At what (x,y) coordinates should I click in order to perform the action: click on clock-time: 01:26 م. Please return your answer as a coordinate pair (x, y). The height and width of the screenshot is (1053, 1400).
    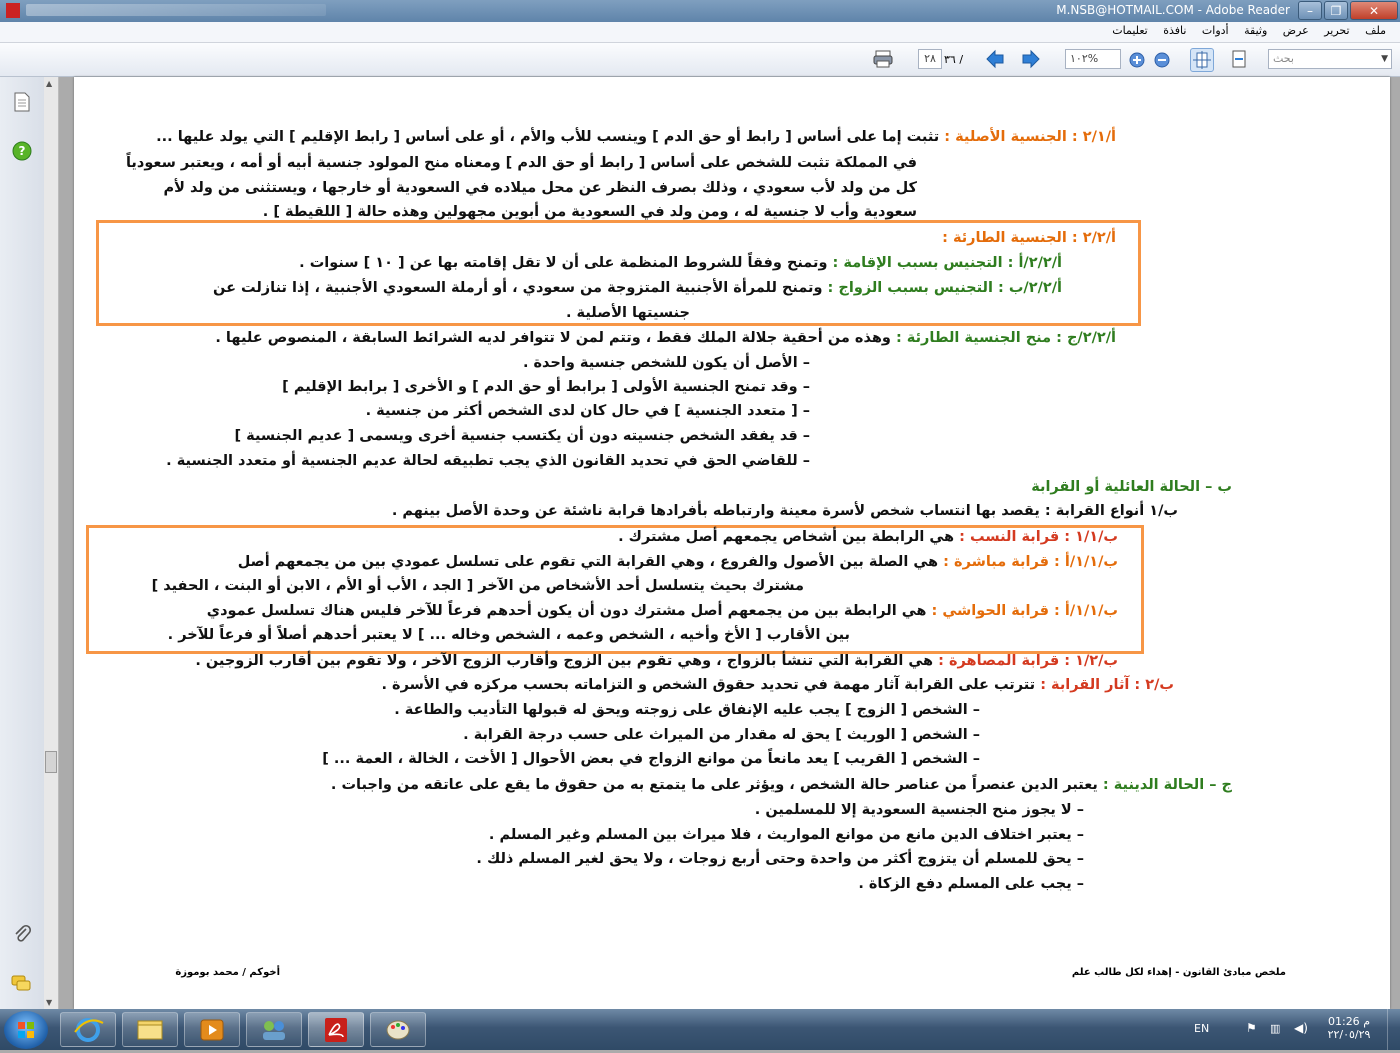
    Looking at the image, I should click on (1348, 1021).